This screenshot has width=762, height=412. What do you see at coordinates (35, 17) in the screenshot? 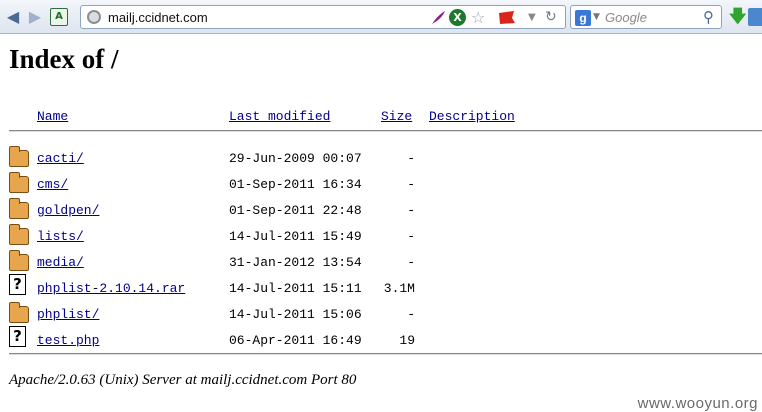
I see `forward-arrow-icon: ▶` at bounding box center [35, 17].